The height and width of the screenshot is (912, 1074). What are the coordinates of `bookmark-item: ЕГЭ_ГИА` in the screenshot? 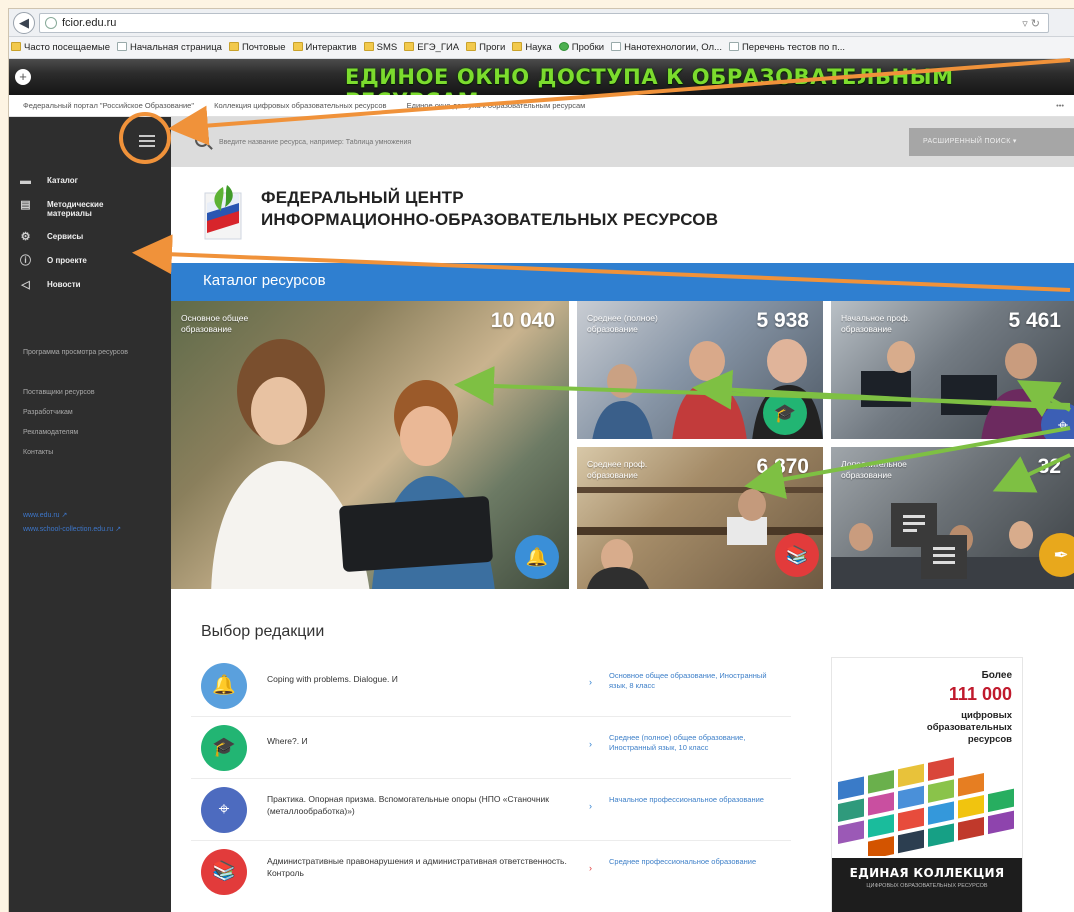 It's located at (432, 47).